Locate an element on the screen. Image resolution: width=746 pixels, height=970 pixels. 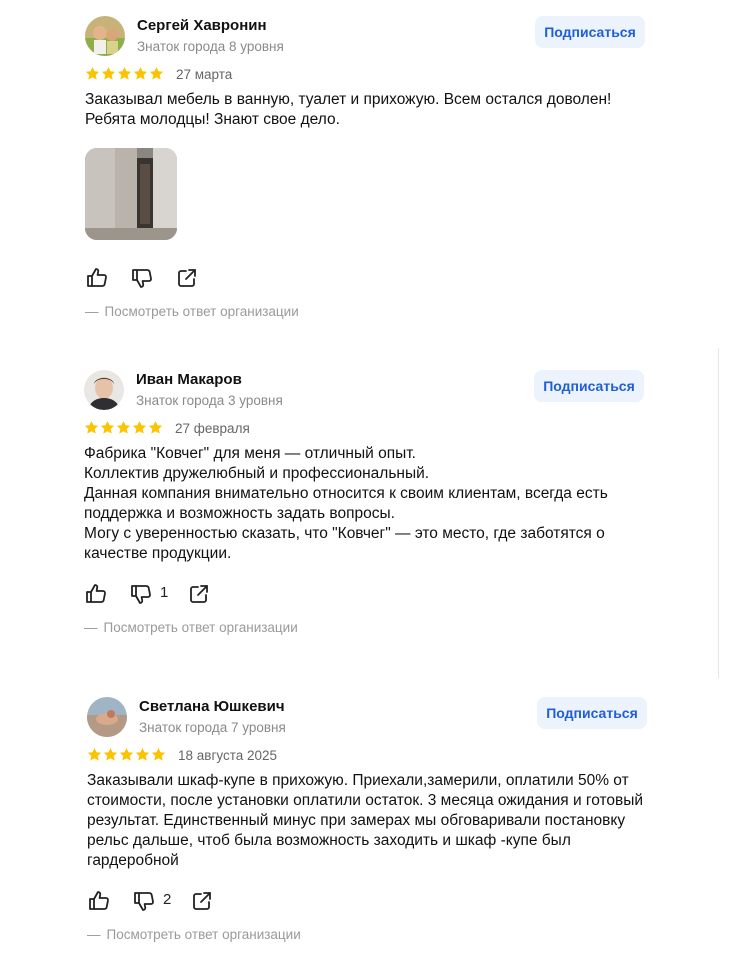
scrollbar is located at coordinates (718, 513).